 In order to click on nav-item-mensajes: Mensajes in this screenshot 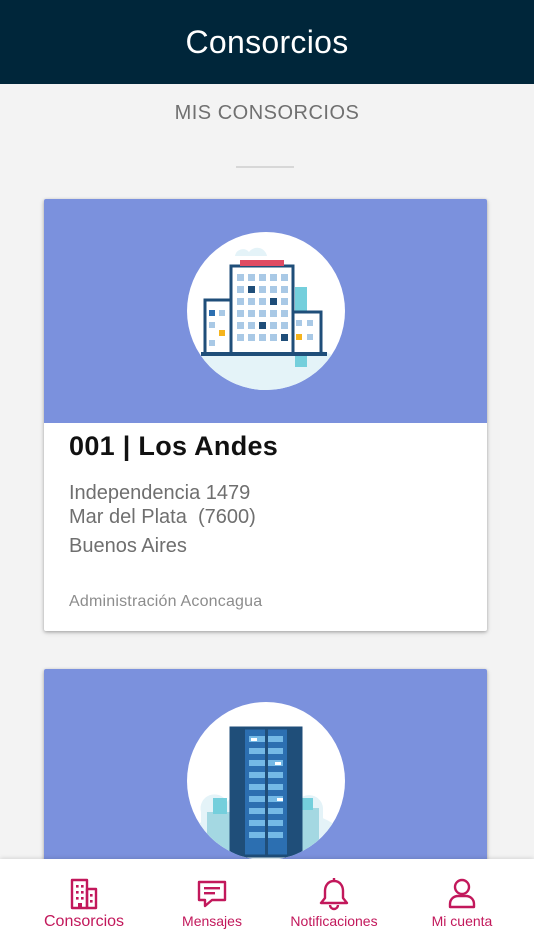, I will do `click(212, 906)`.